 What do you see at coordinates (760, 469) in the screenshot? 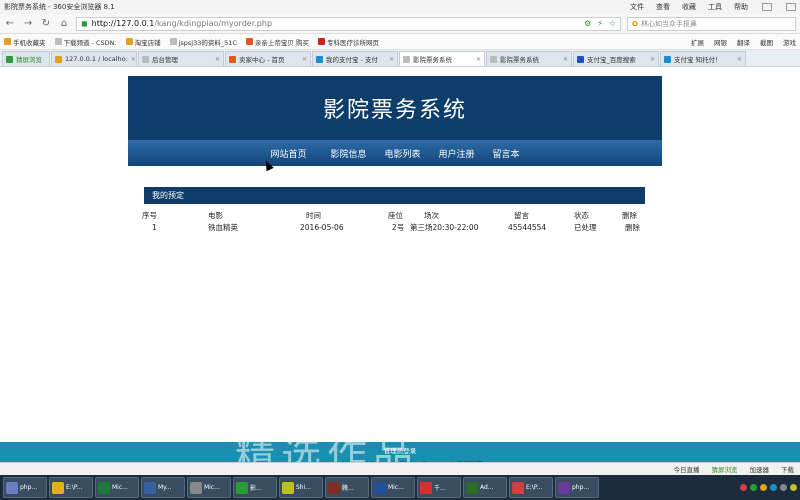
I see `status-item: 加速器` at bounding box center [760, 469].